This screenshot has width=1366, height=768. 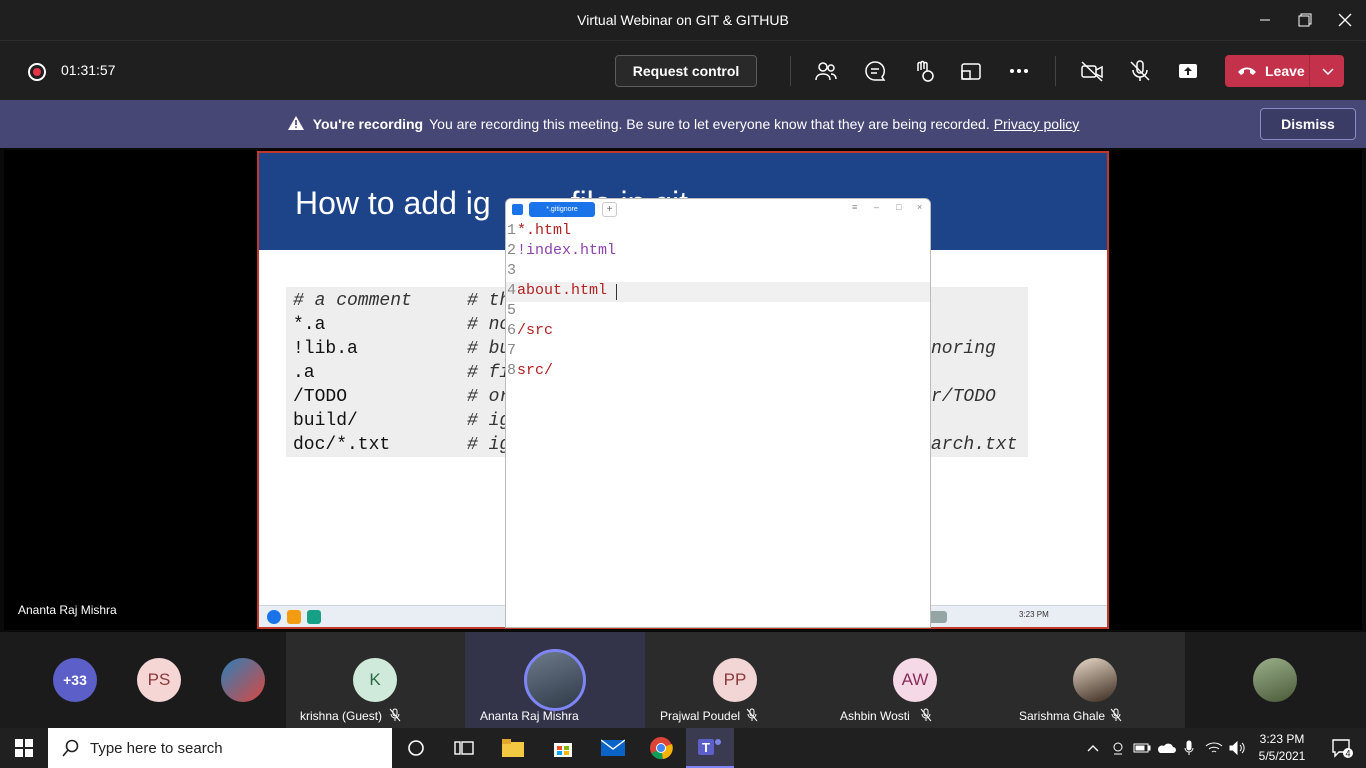 What do you see at coordinates (511, 270) in the screenshot?
I see `line-number: 3` at bounding box center [511, 270].